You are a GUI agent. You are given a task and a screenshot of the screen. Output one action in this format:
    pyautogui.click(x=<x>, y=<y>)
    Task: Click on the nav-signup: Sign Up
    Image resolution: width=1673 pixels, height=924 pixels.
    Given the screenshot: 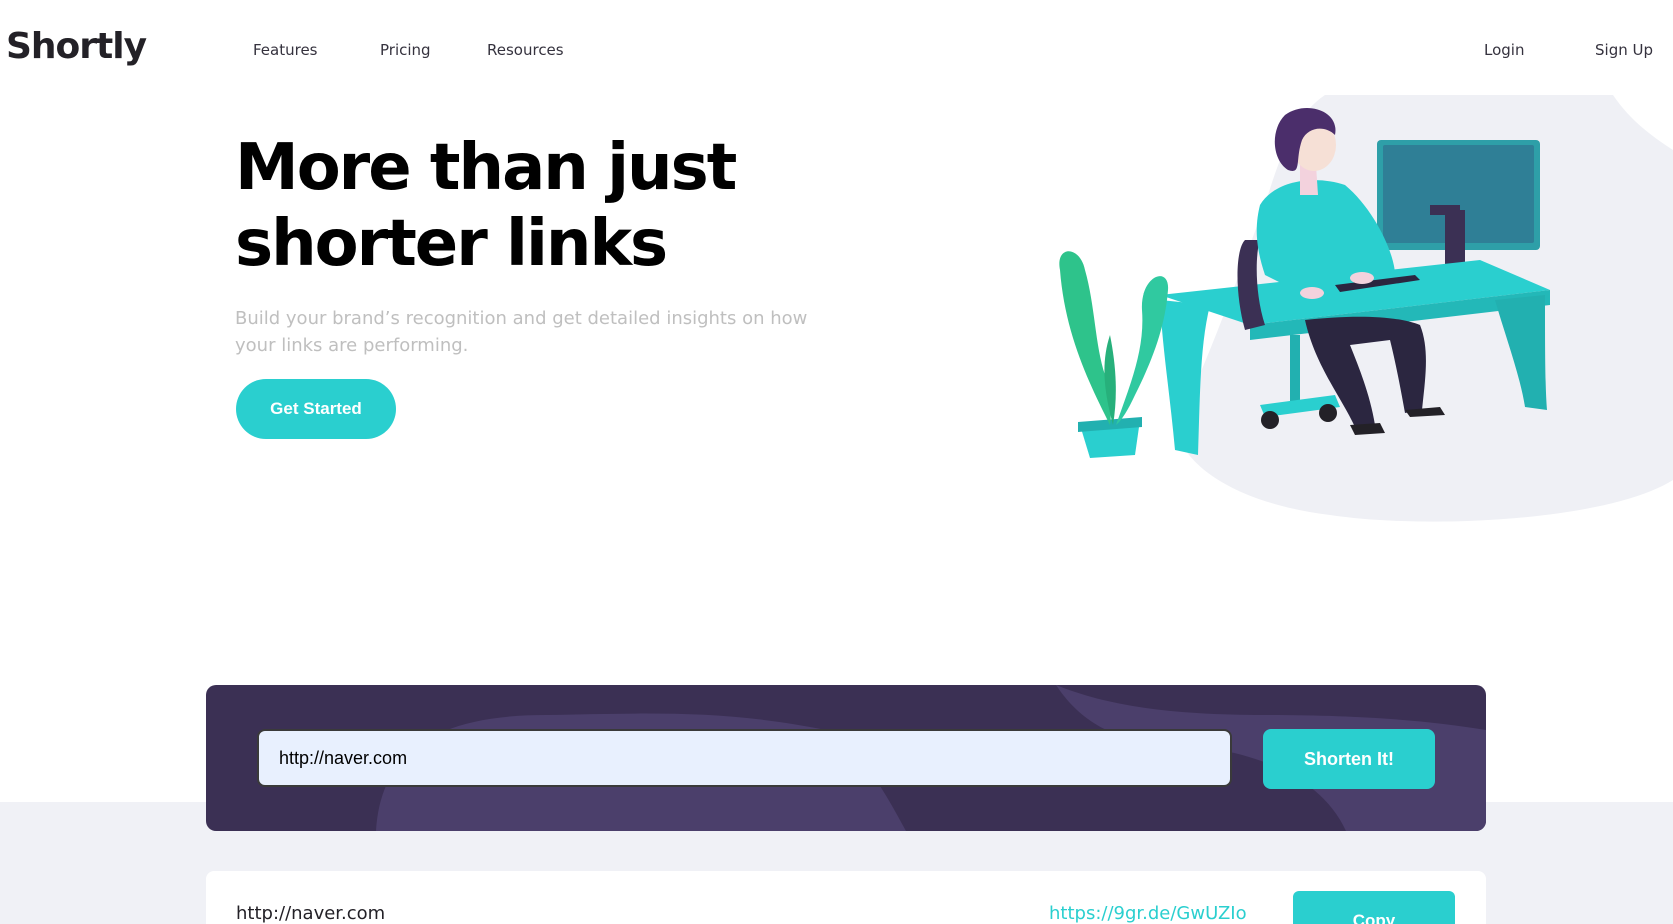 What is the action you would take?
    pyautogui.click(x=1624, y=50)
    